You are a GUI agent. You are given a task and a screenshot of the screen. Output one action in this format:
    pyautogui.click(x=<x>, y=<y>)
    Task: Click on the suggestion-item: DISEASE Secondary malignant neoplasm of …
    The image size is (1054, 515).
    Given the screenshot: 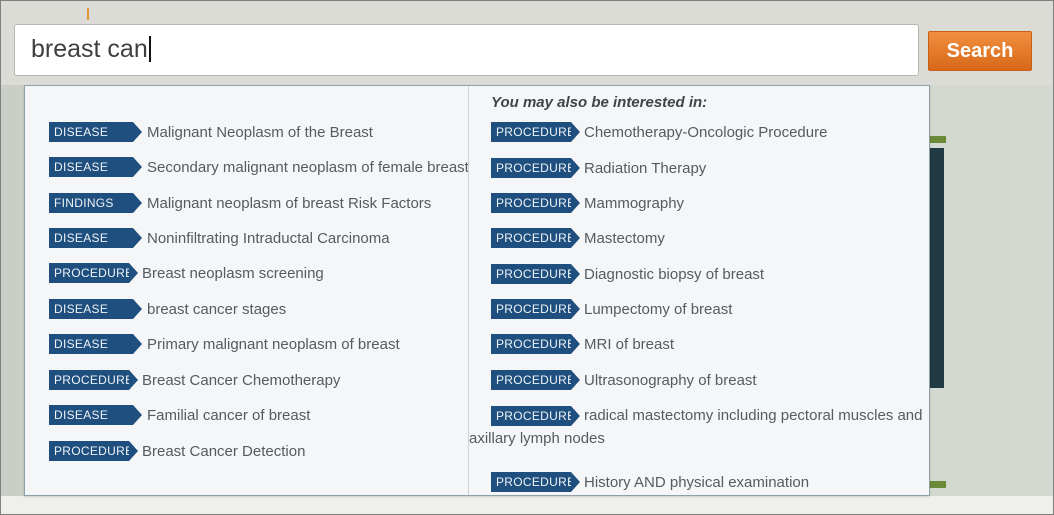 What is the action you would take?
    pyautogui.click(x=259, y=167)
    